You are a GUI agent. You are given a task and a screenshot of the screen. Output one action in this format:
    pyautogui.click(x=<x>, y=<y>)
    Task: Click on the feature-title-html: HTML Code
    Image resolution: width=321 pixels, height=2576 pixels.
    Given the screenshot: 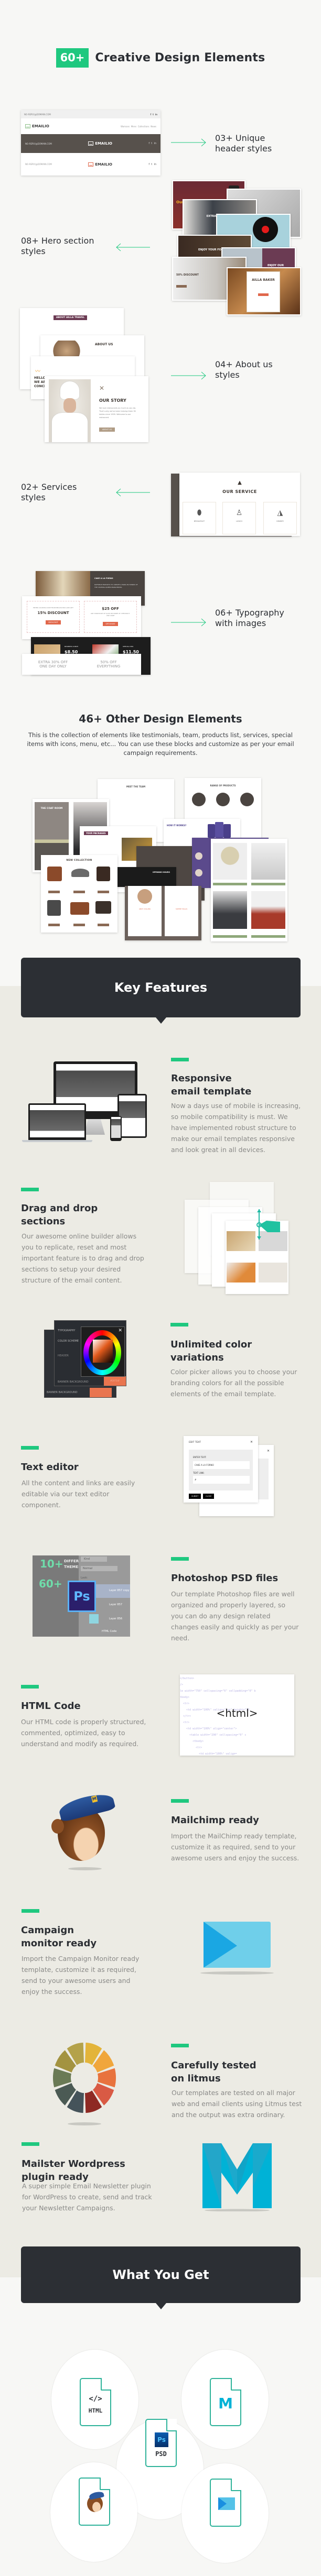 What is the action you would take?
    pyautogui.click(x=51, y=1706)
    